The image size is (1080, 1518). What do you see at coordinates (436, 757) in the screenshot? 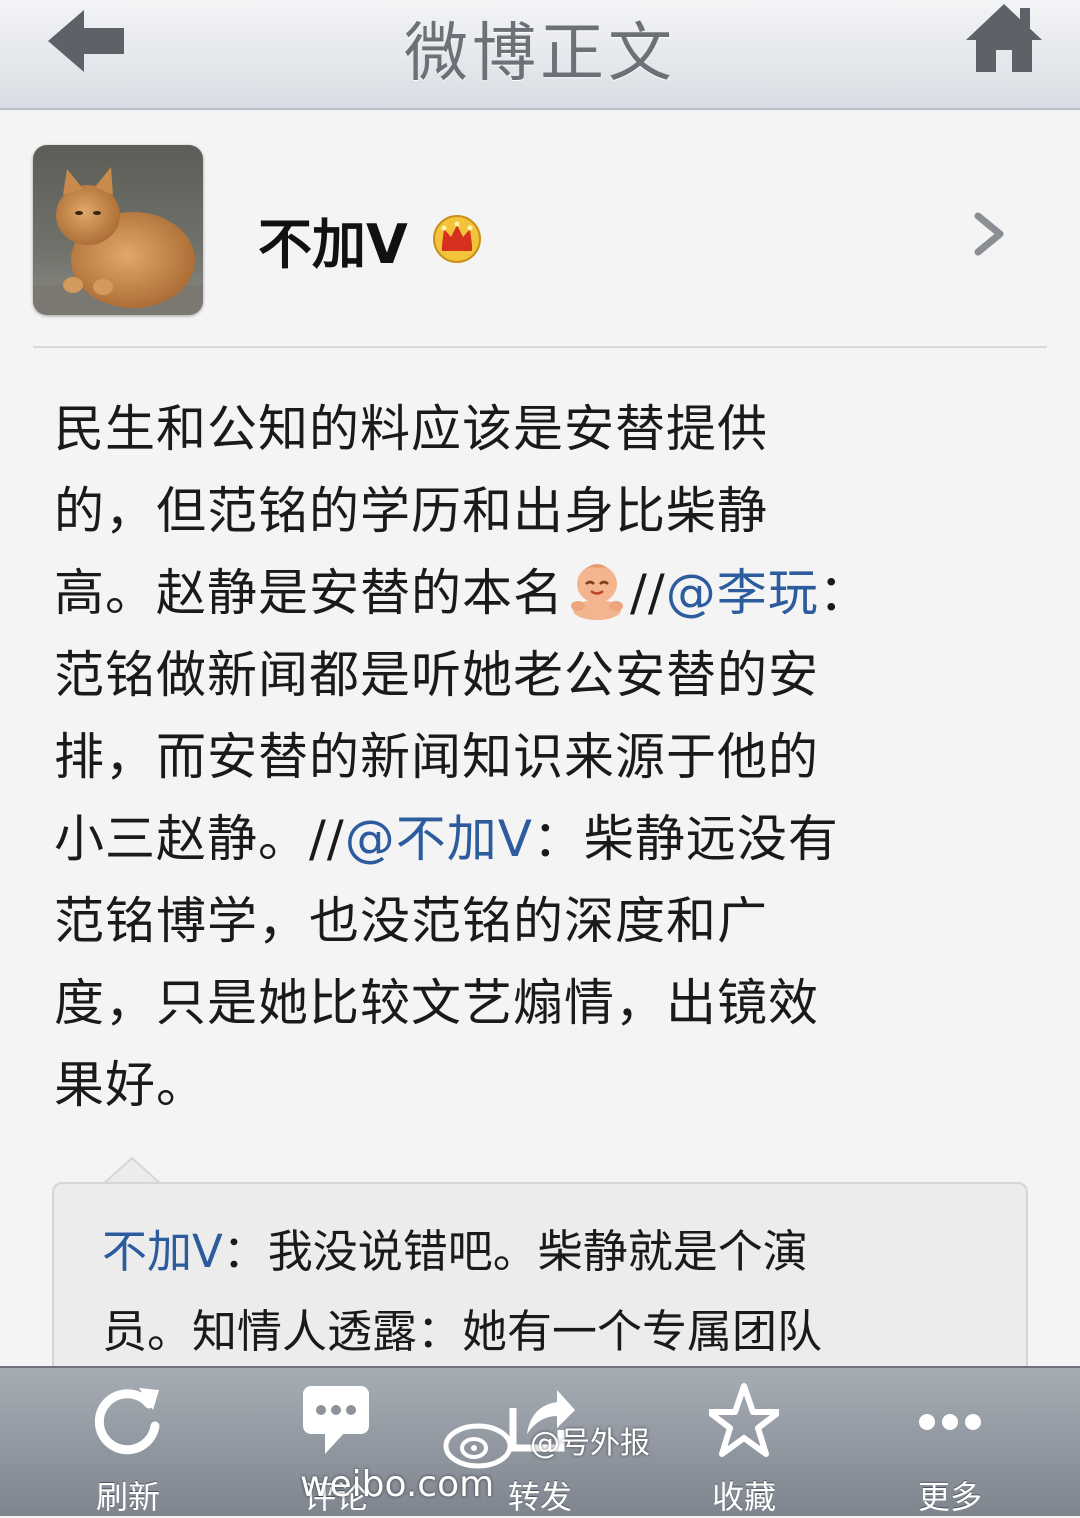
I see `post-line: 排，而安替的新闻知识来源于他的` at bounding box center [436, 757].